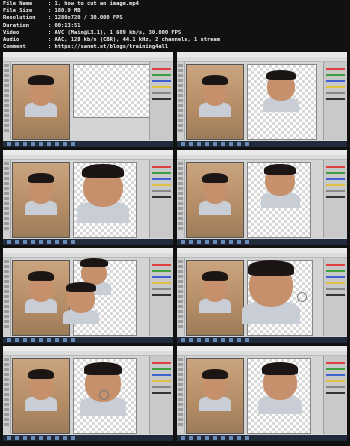  I want to click on video-thumbnail-head-cut-small, so click(262, 99).